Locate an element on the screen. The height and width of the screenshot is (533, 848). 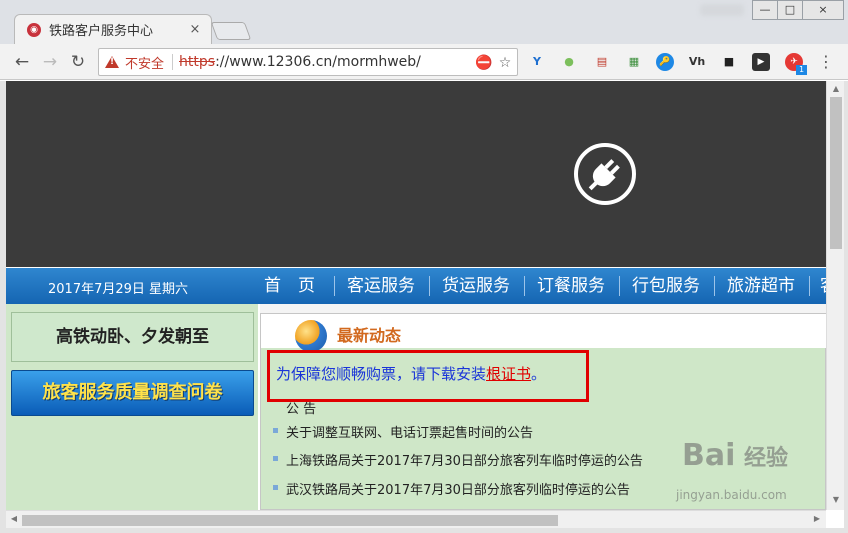
watermark-url: jingyan.baidu.com is located at coordinates (731, 495).